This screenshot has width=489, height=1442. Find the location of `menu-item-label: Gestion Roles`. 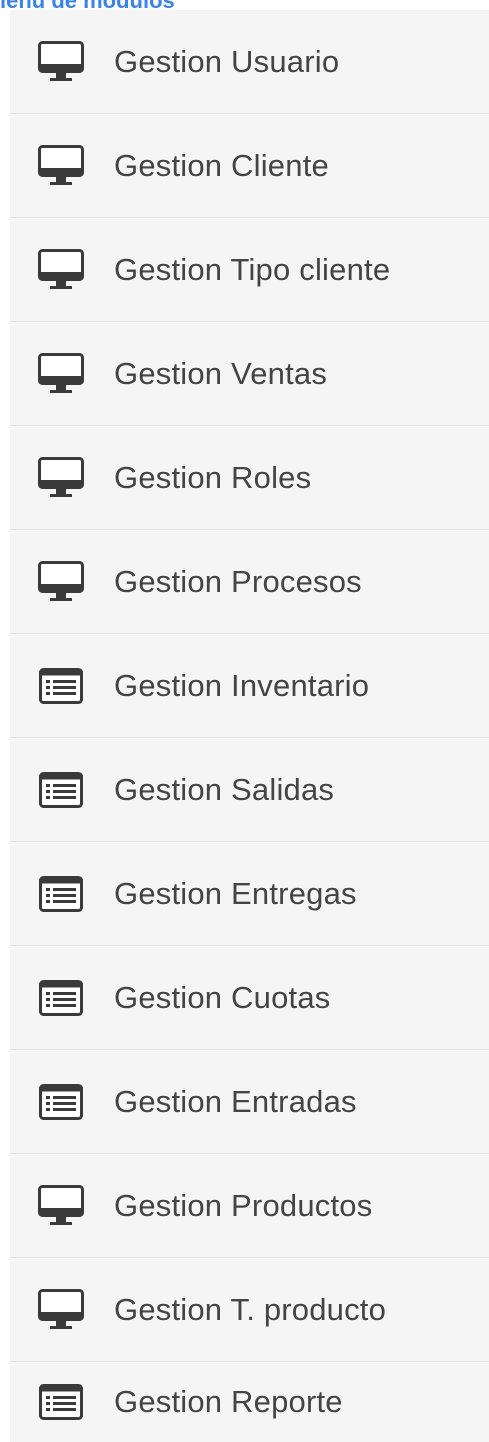

menu-item-label: Gestion Roles is located at coordinates (213, 477).